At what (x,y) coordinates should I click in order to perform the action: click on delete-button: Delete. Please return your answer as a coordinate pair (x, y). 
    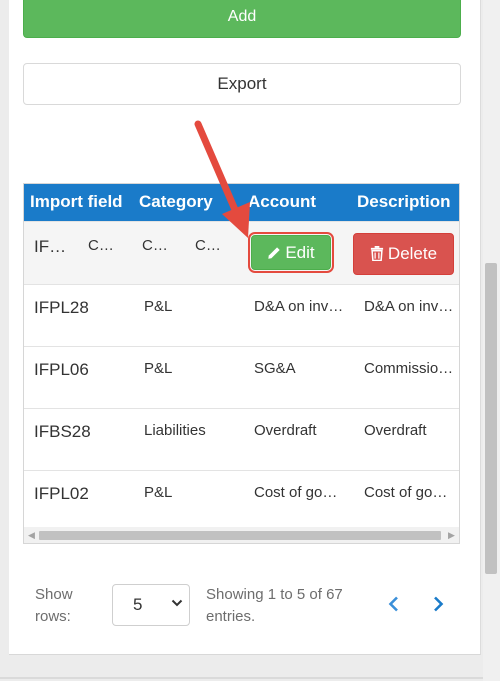
    Looking at the image, I should click on (403, 254).